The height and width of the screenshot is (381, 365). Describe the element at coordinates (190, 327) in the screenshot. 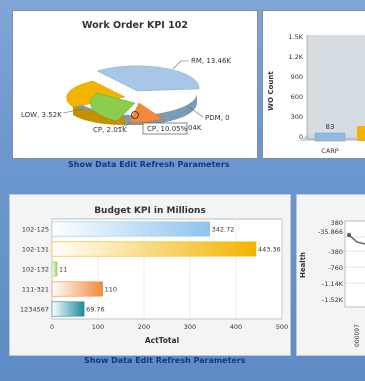

I see `budget-x-tick: 300` at that location.